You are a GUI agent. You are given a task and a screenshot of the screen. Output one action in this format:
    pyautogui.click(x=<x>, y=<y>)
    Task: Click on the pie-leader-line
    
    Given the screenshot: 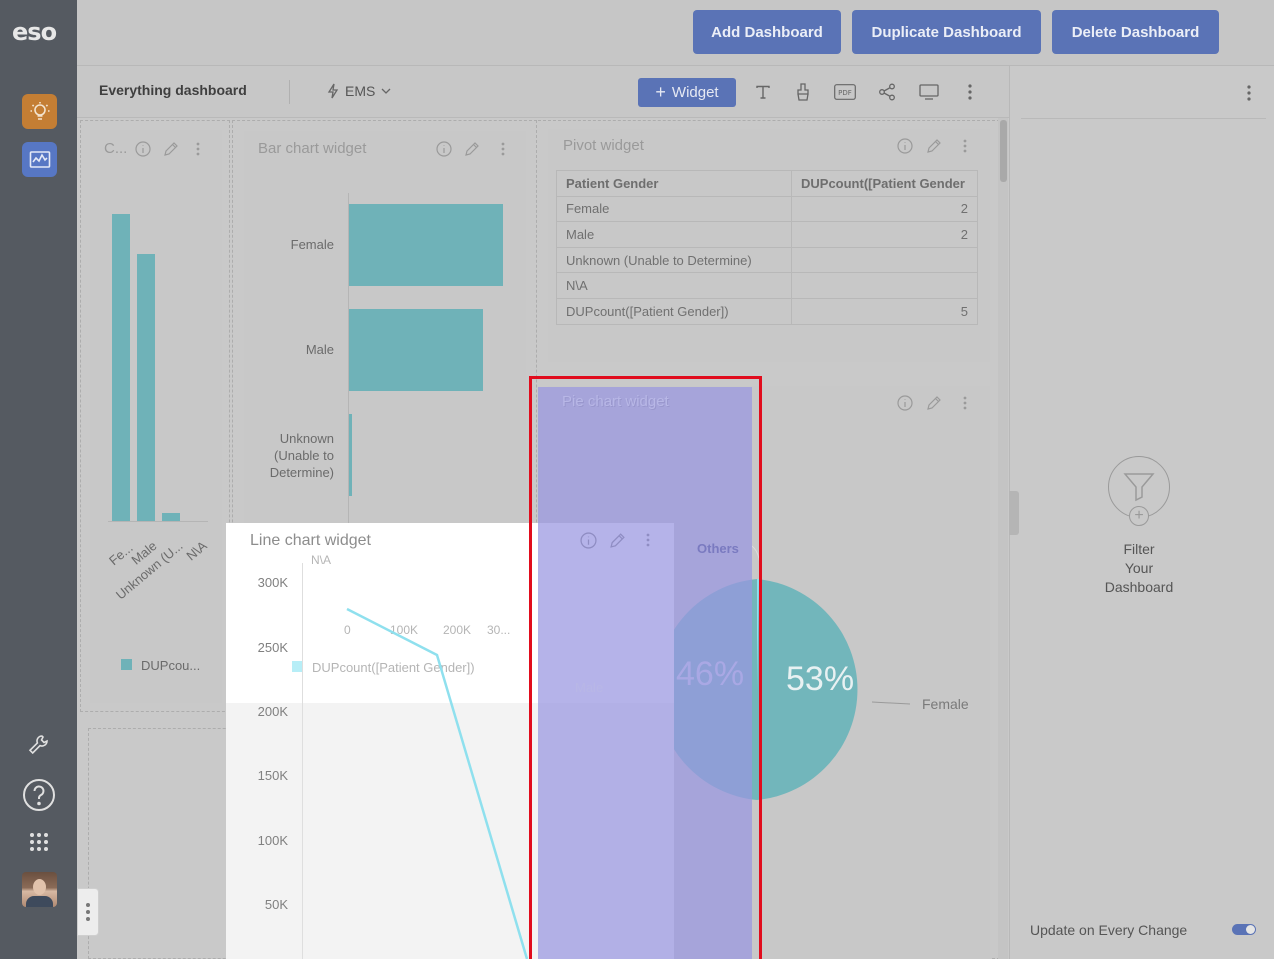 What is the action you would take?
    pyautogui.click(x=891, y=703)
    